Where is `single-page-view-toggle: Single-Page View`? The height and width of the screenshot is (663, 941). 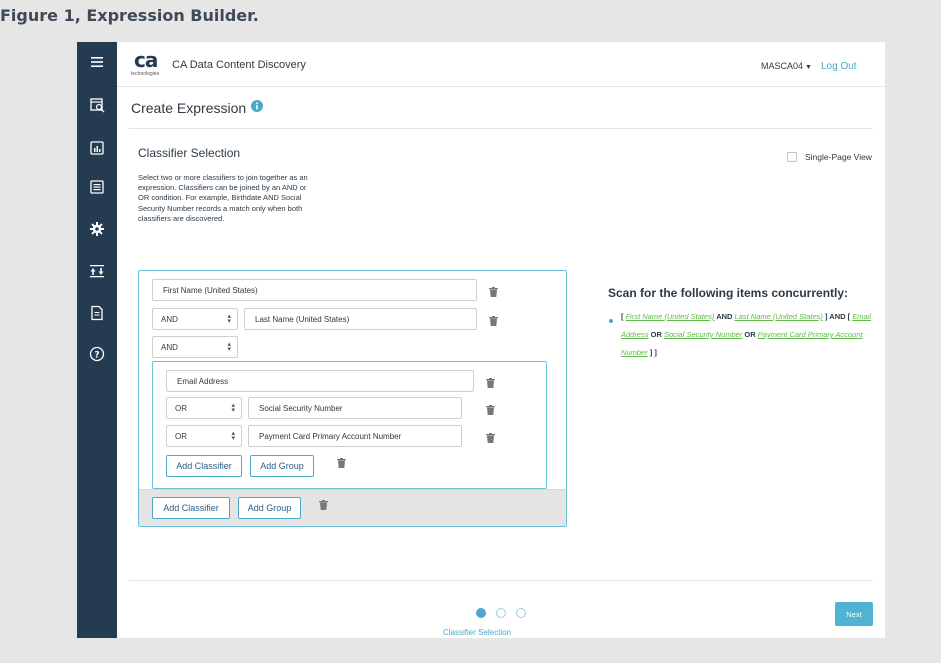 single-page-view-toggle: Single-Page View is located at coordinates (829, 157).